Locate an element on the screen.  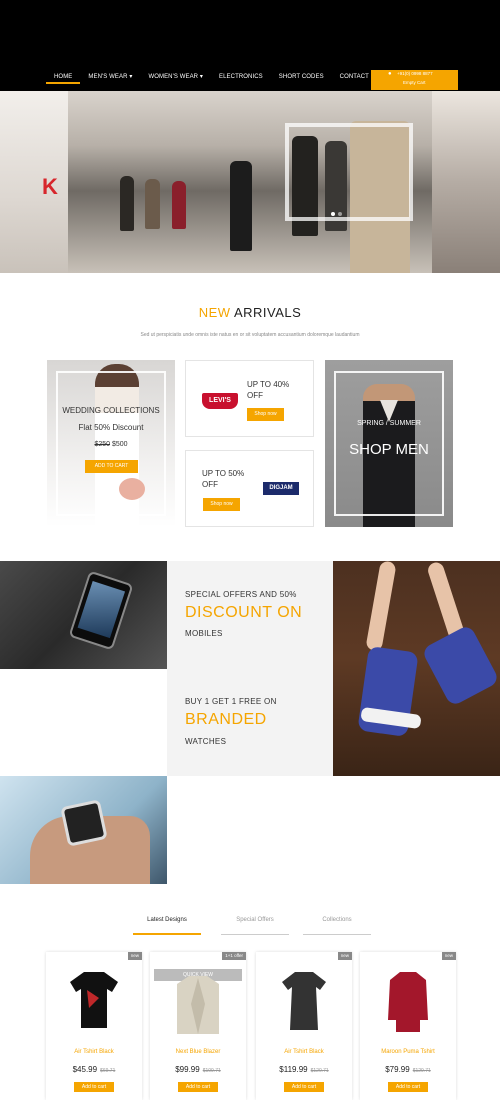
cart-phone: +91(0) 0998 8877 is located at coordinates (415, 73).